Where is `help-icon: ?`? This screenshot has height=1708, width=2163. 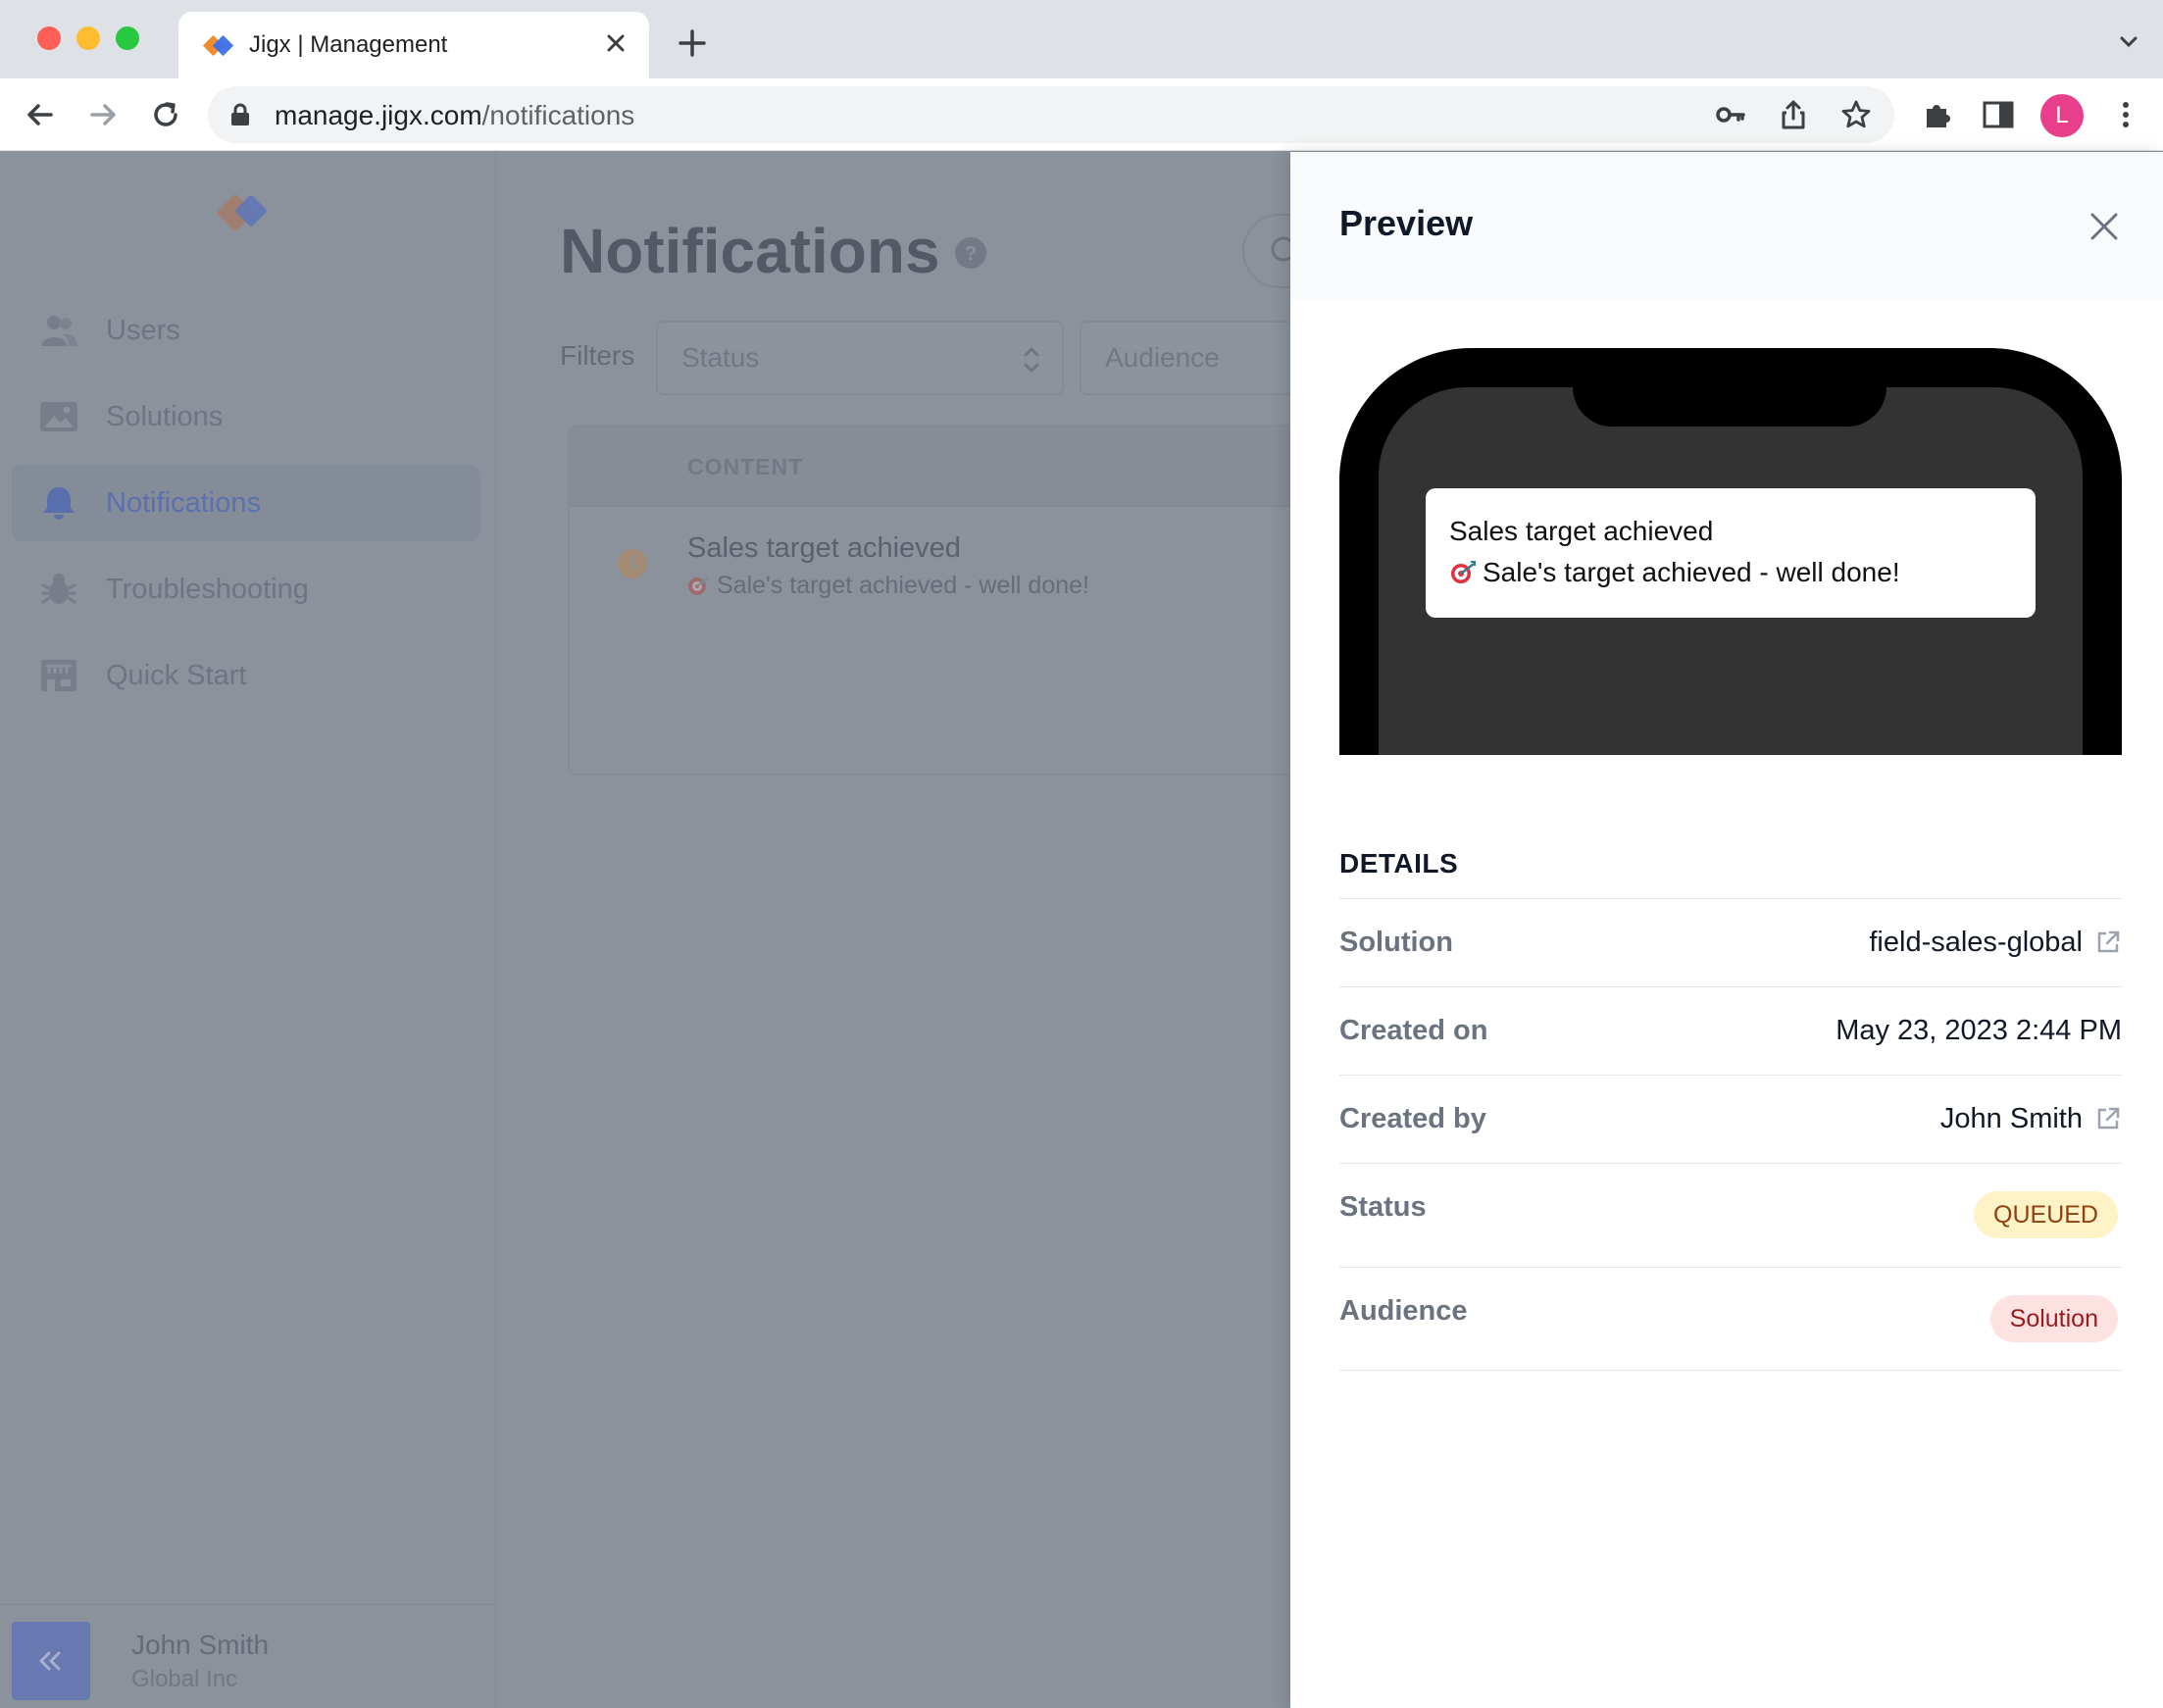
help-icon: ? is located at coordinates (971, 253).